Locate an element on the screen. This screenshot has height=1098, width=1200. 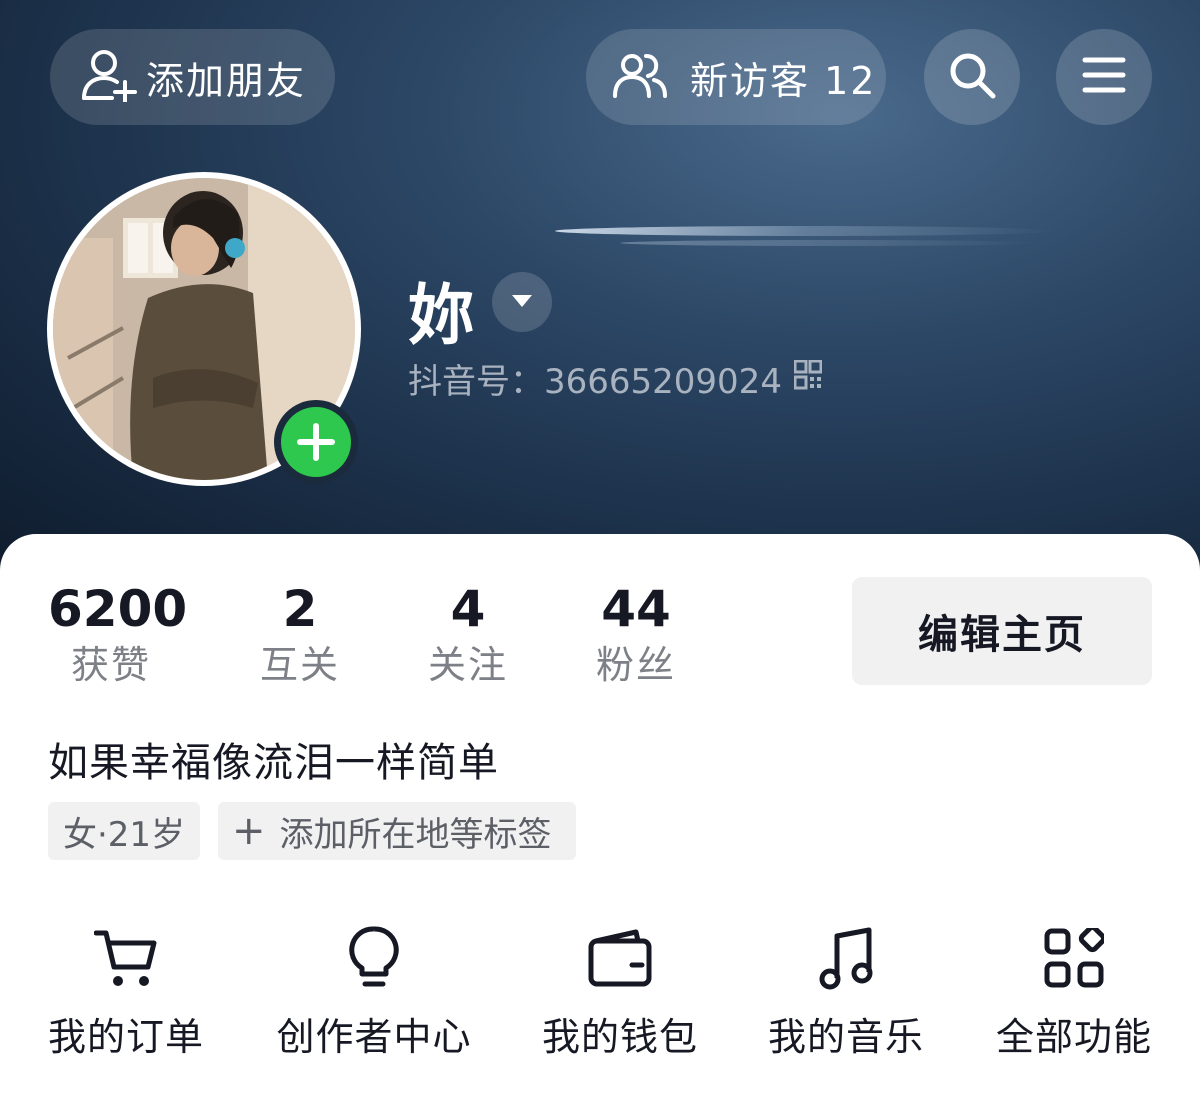
func-label: 我的钱包 is located at coordinates (619, 1037).